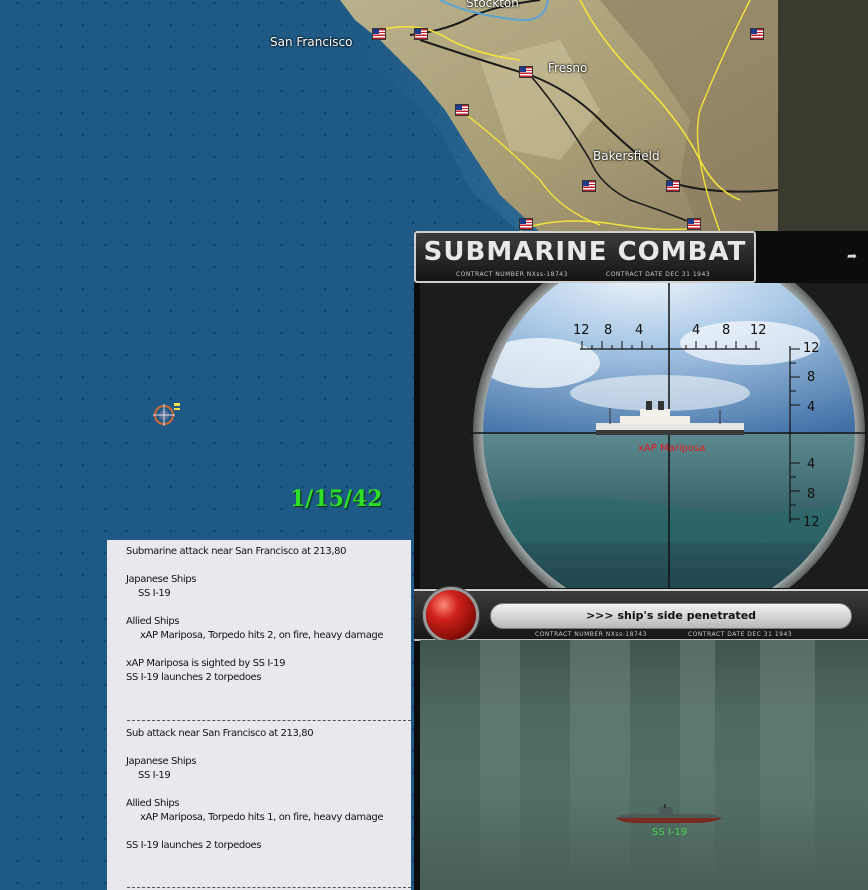 Image resolution: width=868 pixels, height=890 pixels. Describe the element at coordinates (492, 5) in the screenshot. I see `city-label-stockton: Stockton` at that location.